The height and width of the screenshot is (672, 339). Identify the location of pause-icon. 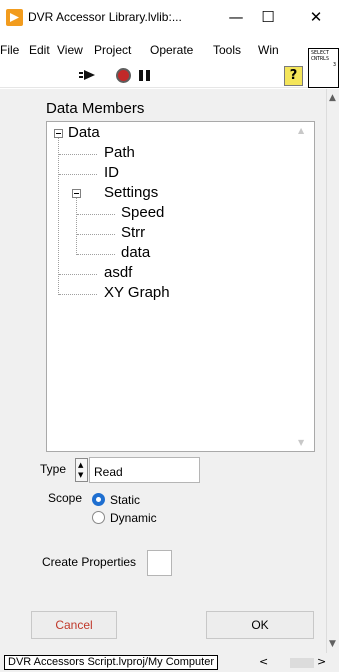
(144, 75).